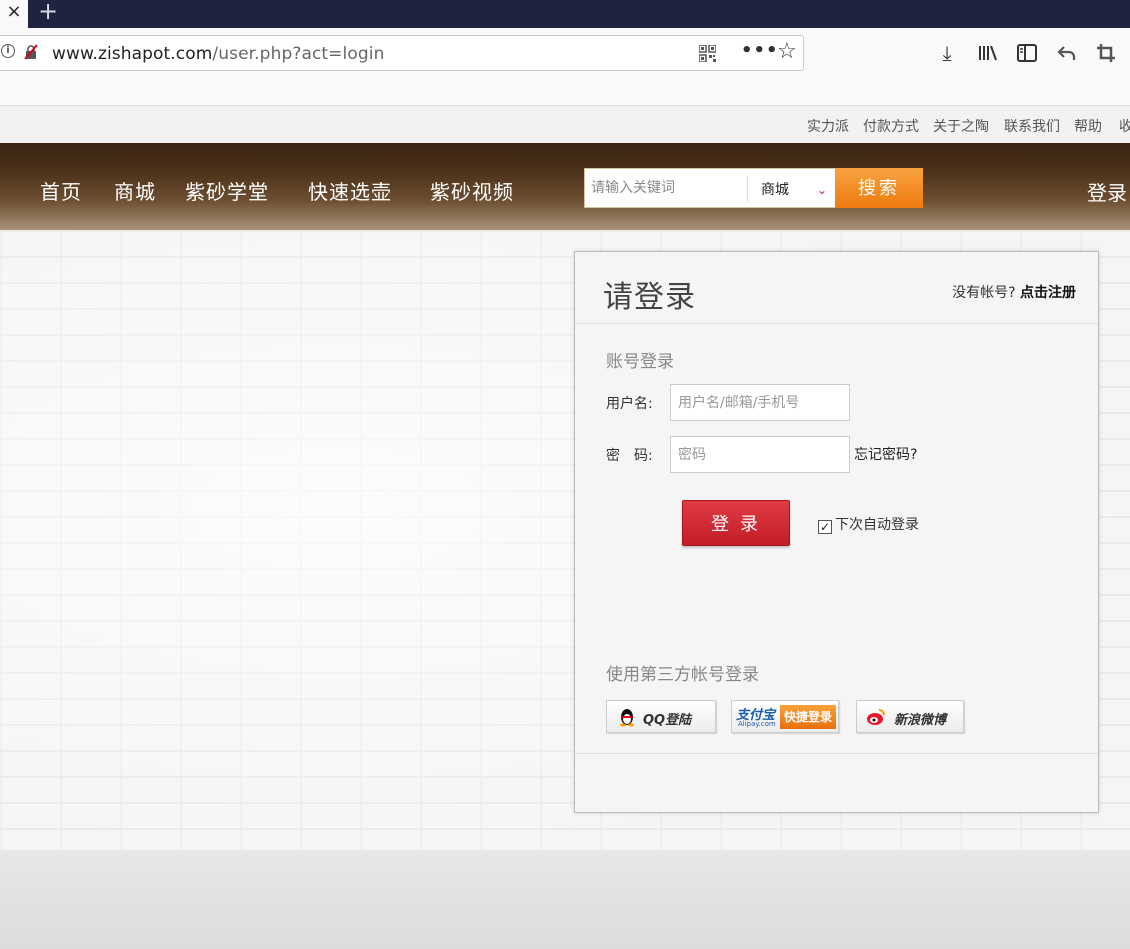  I want to click on site-header: 首页 商城 紫砂学堂 快速选壶 紫砂视频 商城 ⌄ 搜索 登录, so click(565, 186).